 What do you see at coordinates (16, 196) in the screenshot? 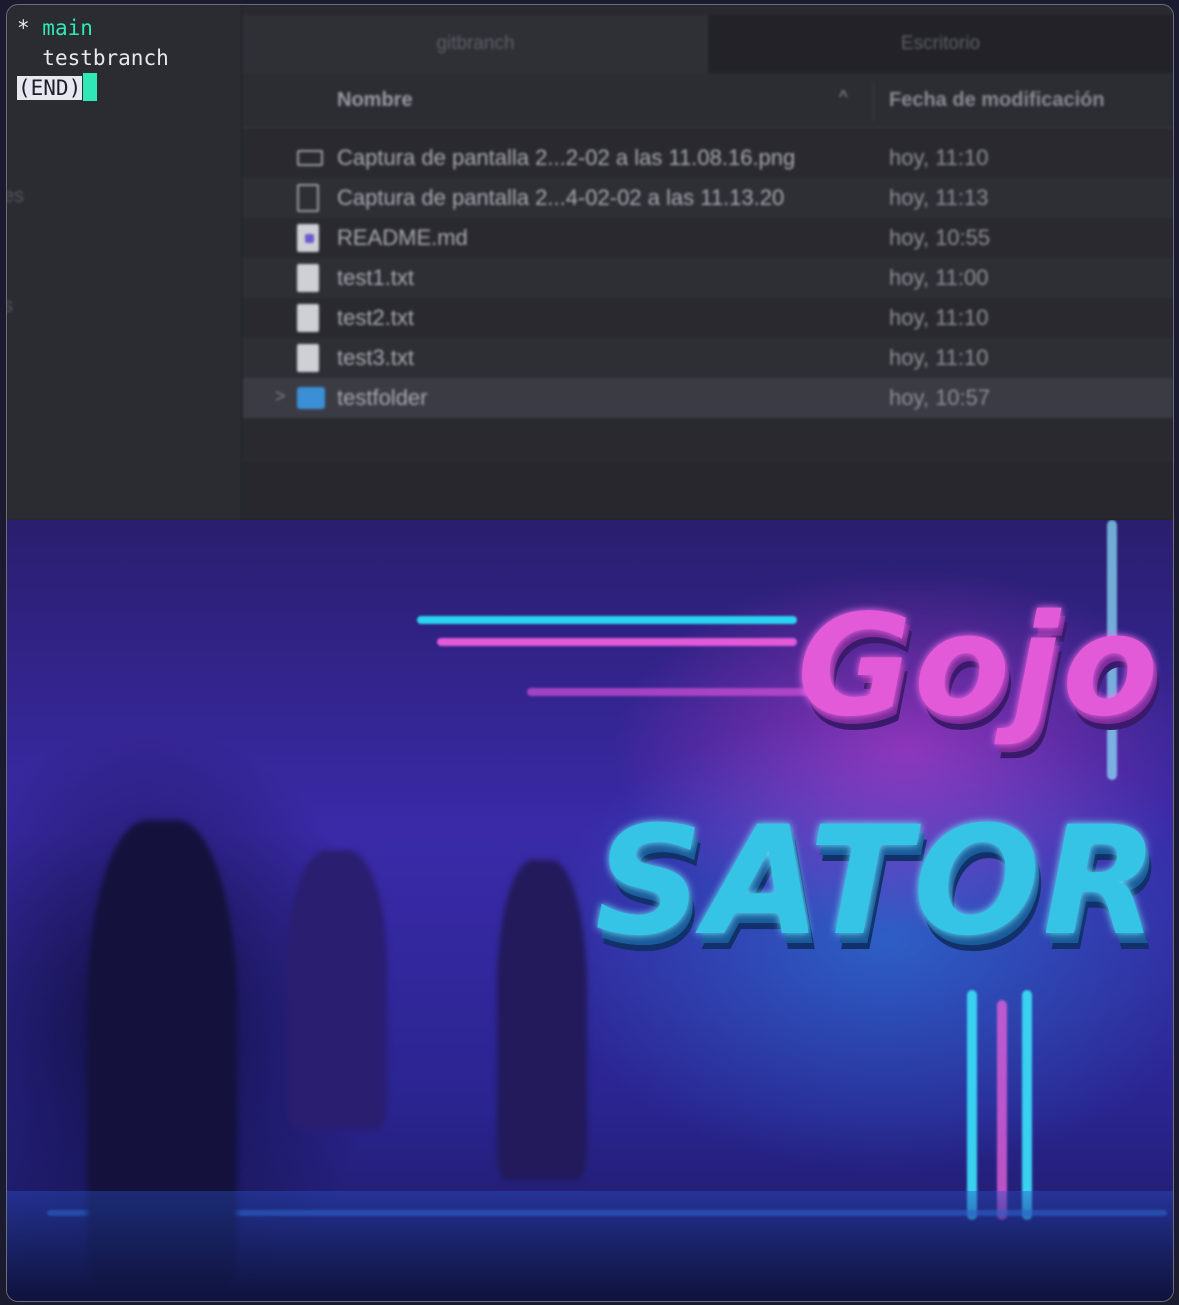
I see `sidebar-ghost-text: es` at bounding box center [16, 196].